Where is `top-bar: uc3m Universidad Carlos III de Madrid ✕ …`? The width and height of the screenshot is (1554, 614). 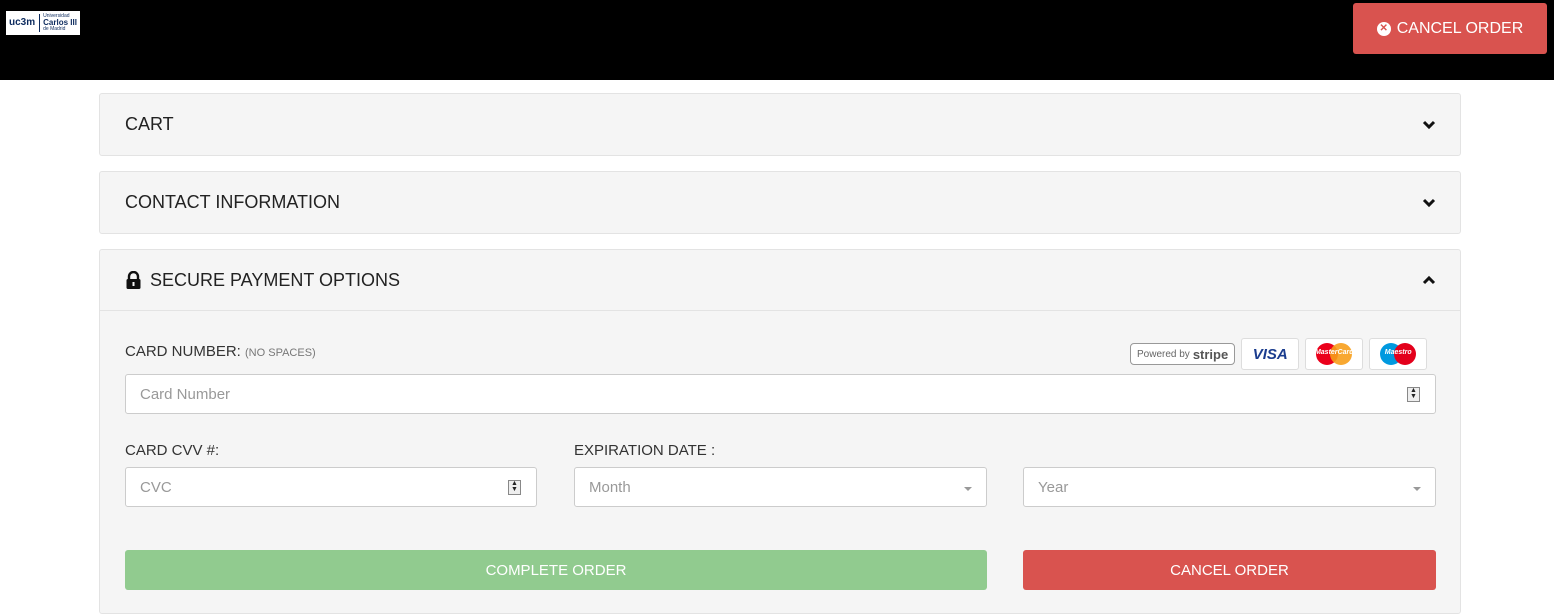 top-bar: uc3m Universidad Carlos III de Madrid ✕ … is located at coordinates (777, 40).